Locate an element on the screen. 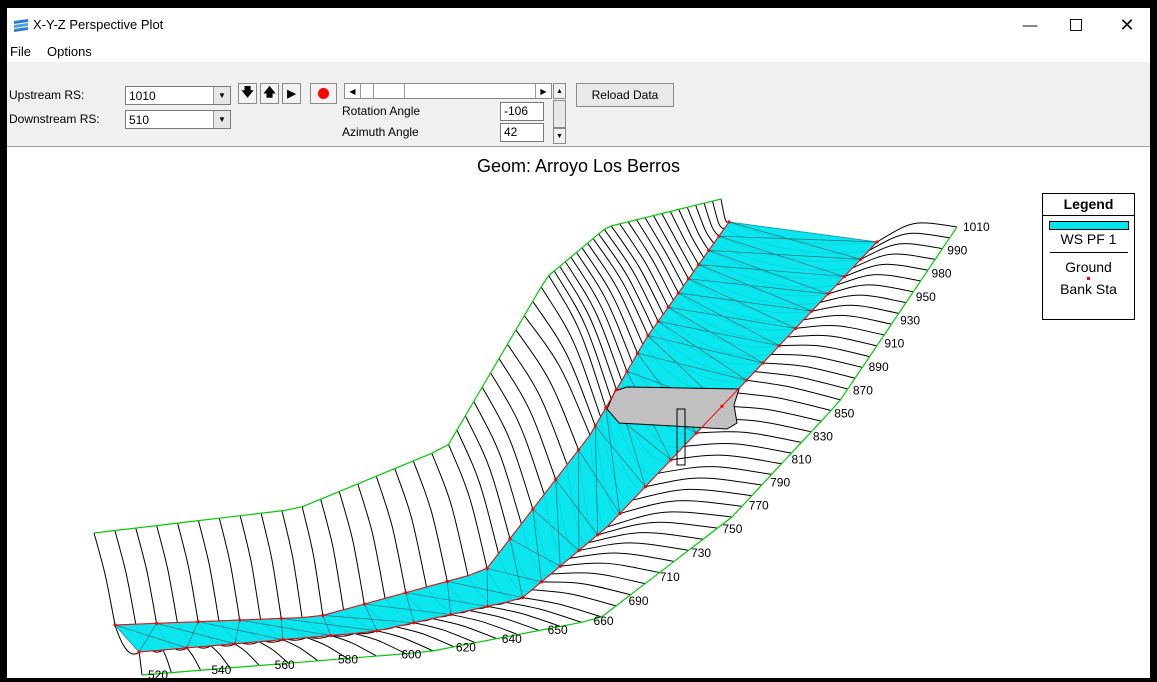  legend-ground-label: Ground is located at coordinates (1088, 267).